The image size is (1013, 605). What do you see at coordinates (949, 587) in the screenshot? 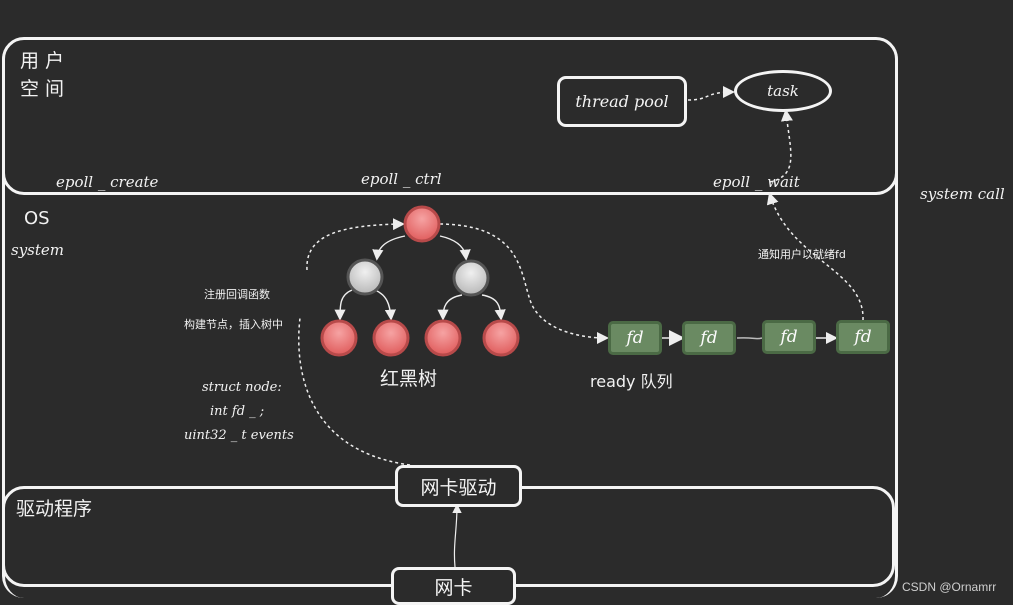
I see `watermark: CSDN @Ornamrr` at bounding box center [949, 587].